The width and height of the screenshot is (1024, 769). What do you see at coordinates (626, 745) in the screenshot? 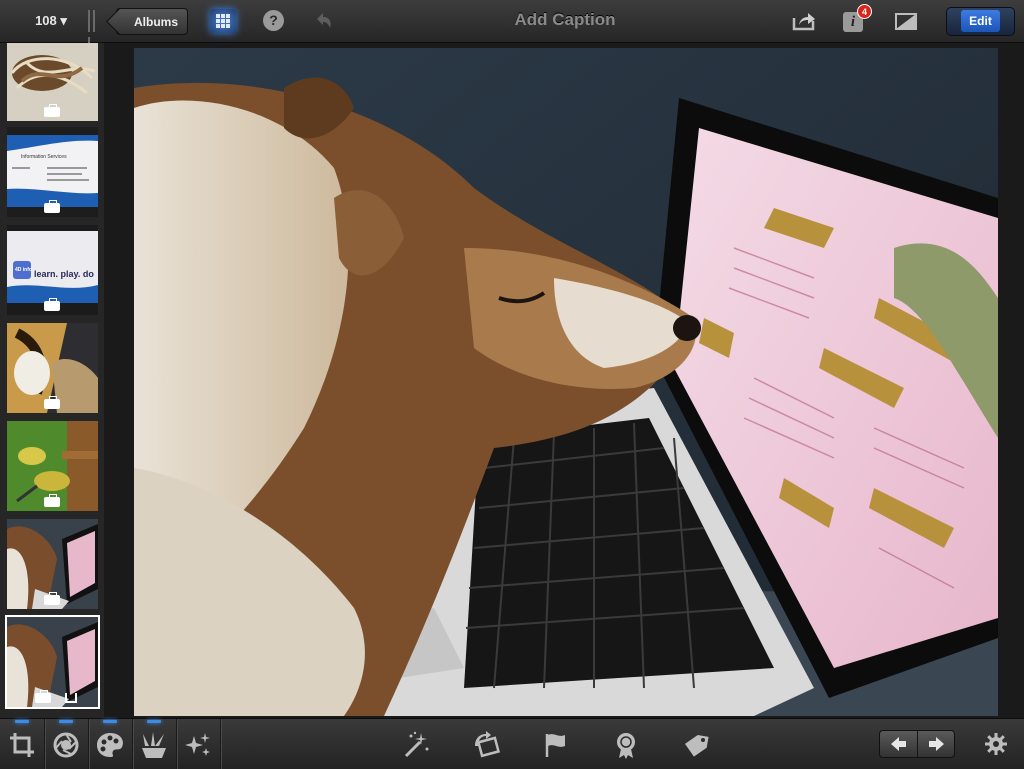
I see `rosette-icon` at bounding box center [626, 745].